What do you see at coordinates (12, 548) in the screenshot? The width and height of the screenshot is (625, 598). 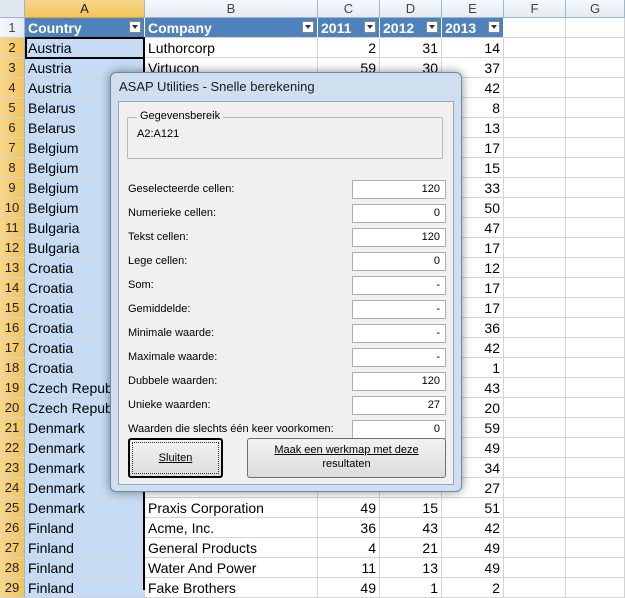 I see `row-header: 27` at bounding box center [12, 548].